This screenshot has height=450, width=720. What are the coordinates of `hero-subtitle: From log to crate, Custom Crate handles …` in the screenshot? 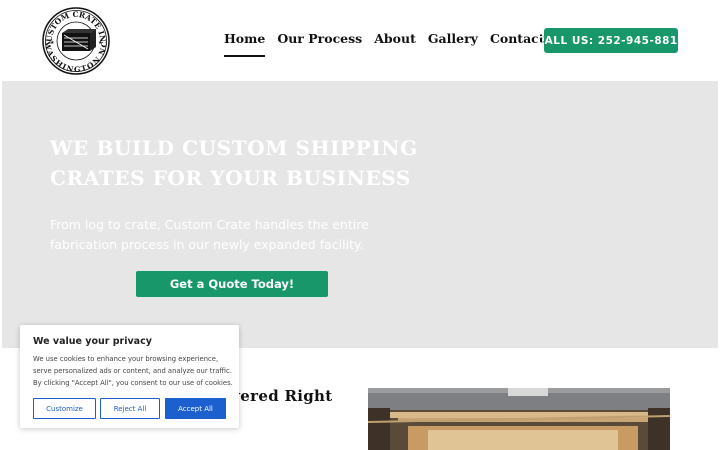 It's located at (209, 234).